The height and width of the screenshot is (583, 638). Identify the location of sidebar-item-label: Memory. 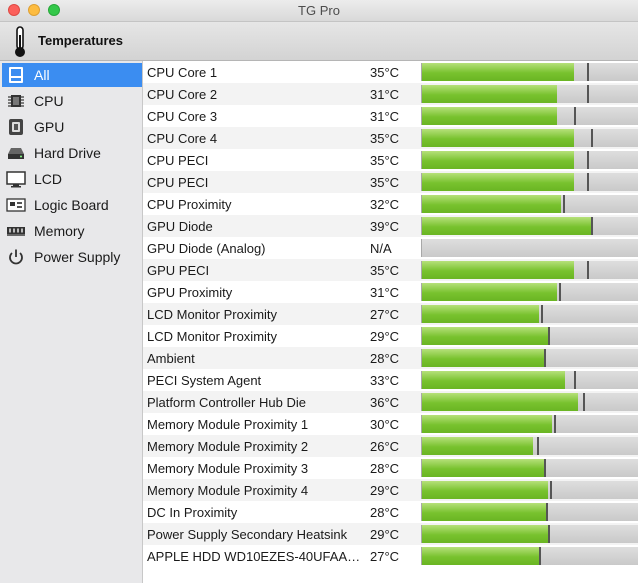
(59, 231).